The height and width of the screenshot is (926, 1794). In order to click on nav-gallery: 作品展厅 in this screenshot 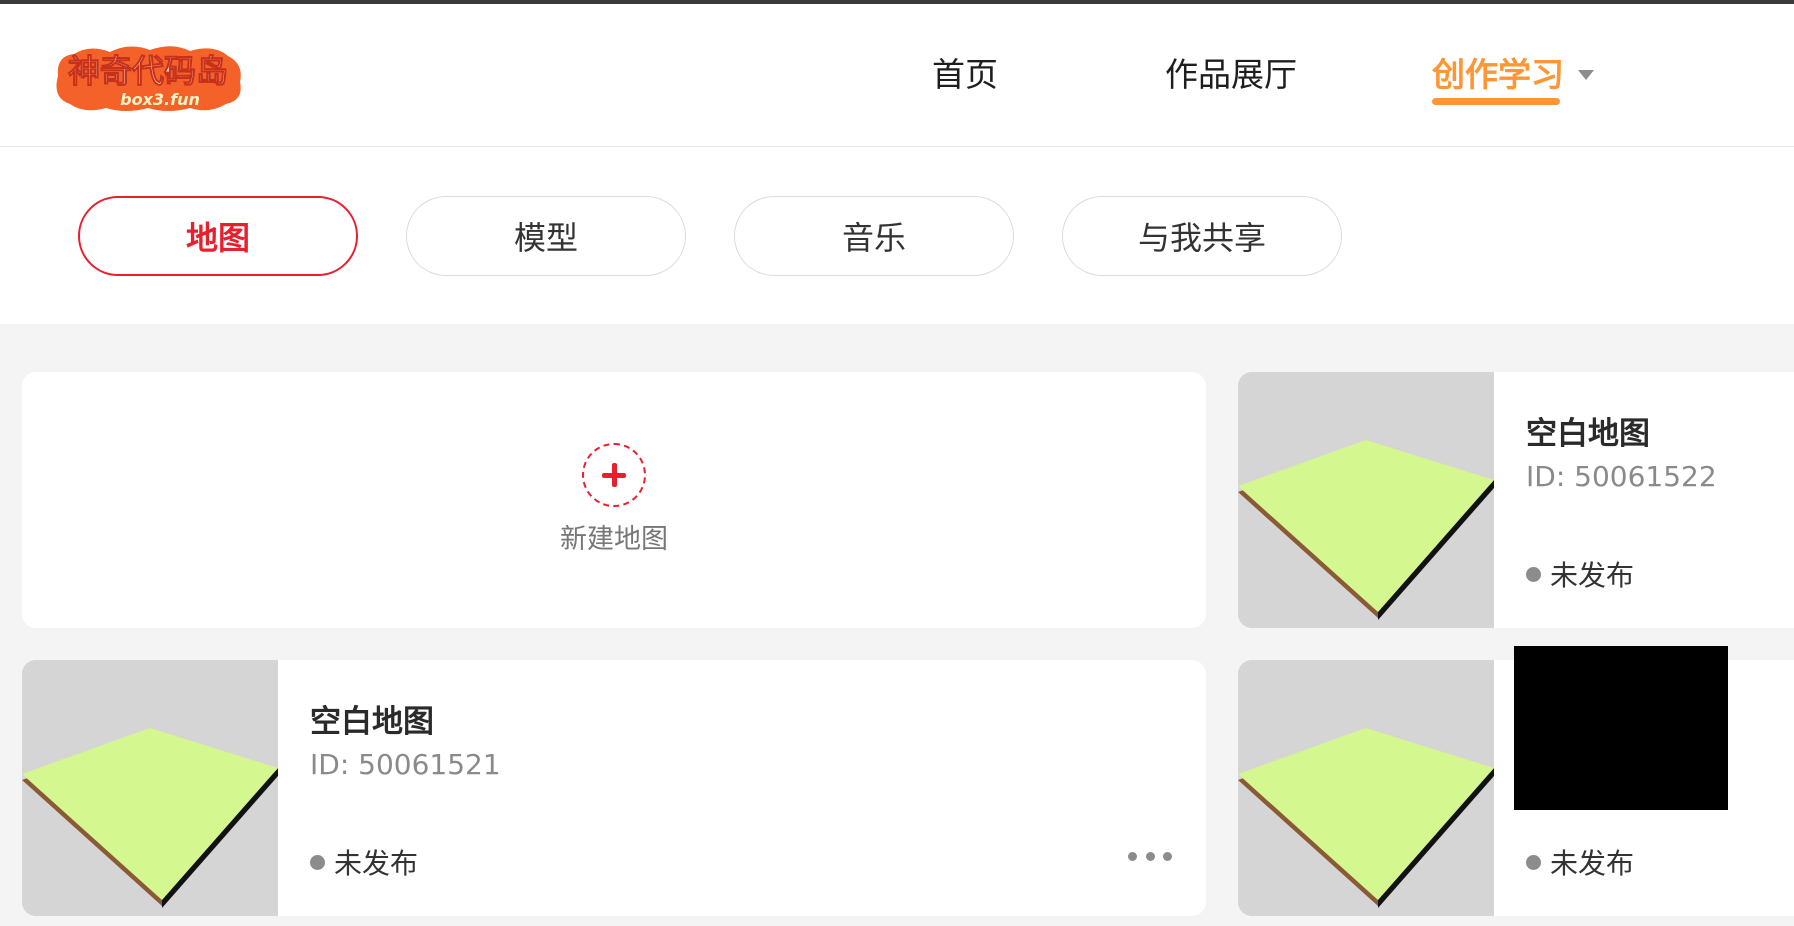, I will do `click(1231, 72)`.